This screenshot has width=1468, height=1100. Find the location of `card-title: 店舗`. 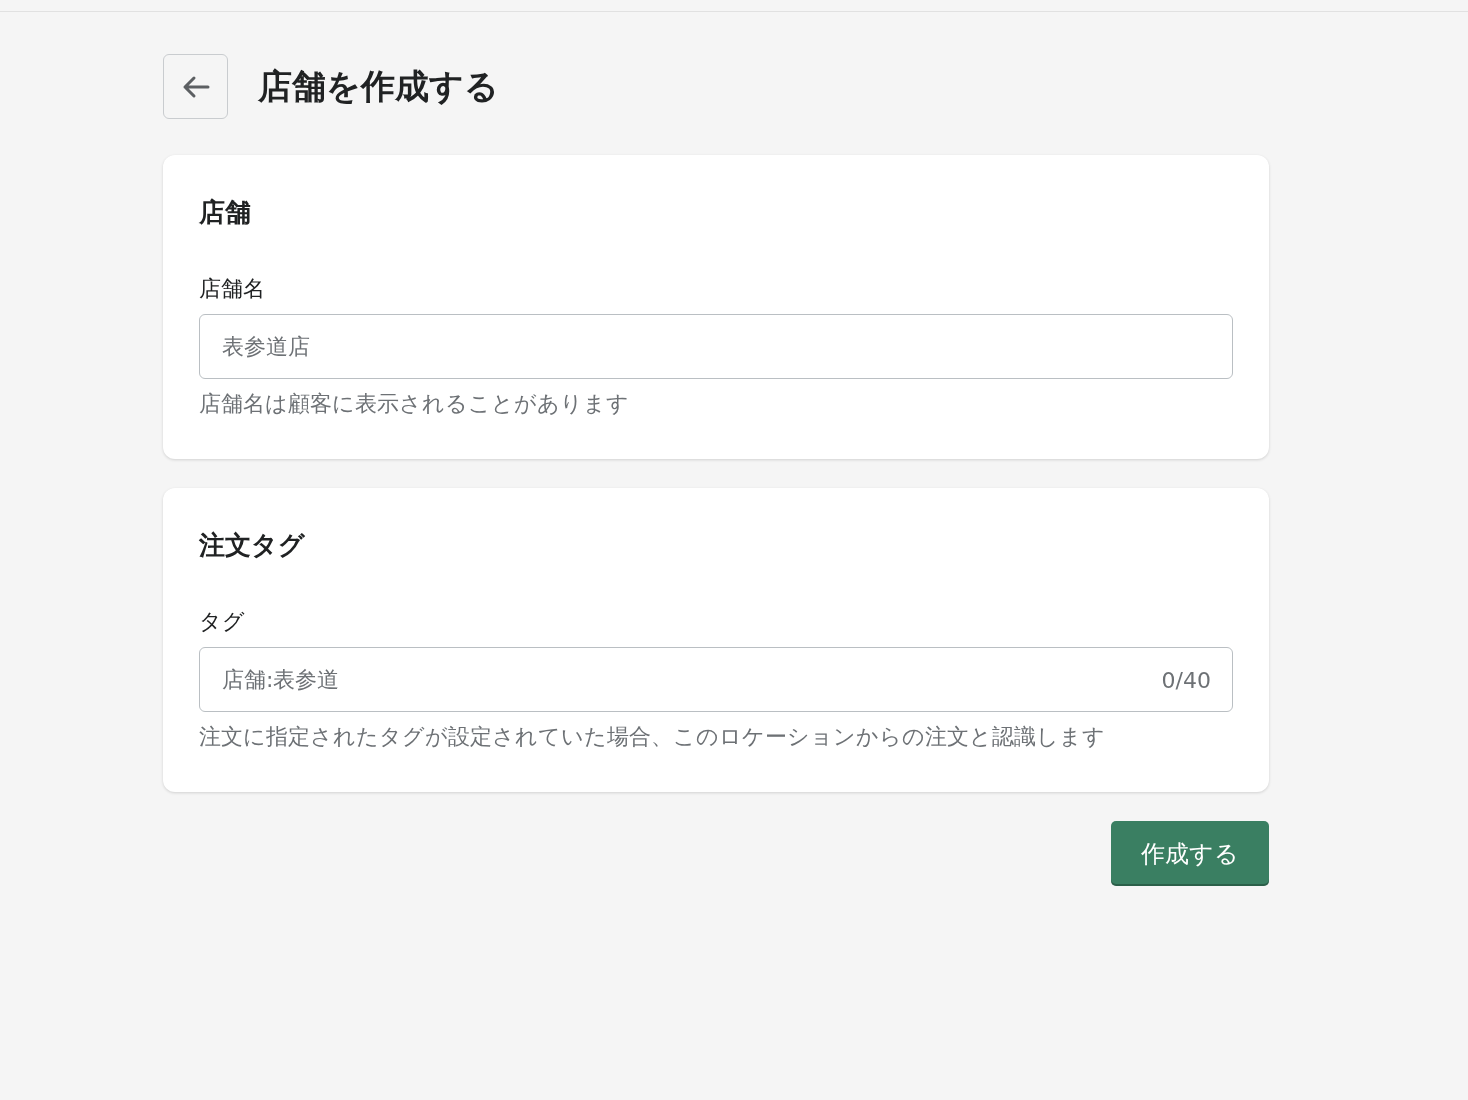

card-title: 店舗 is located at coordinates (225, 212).